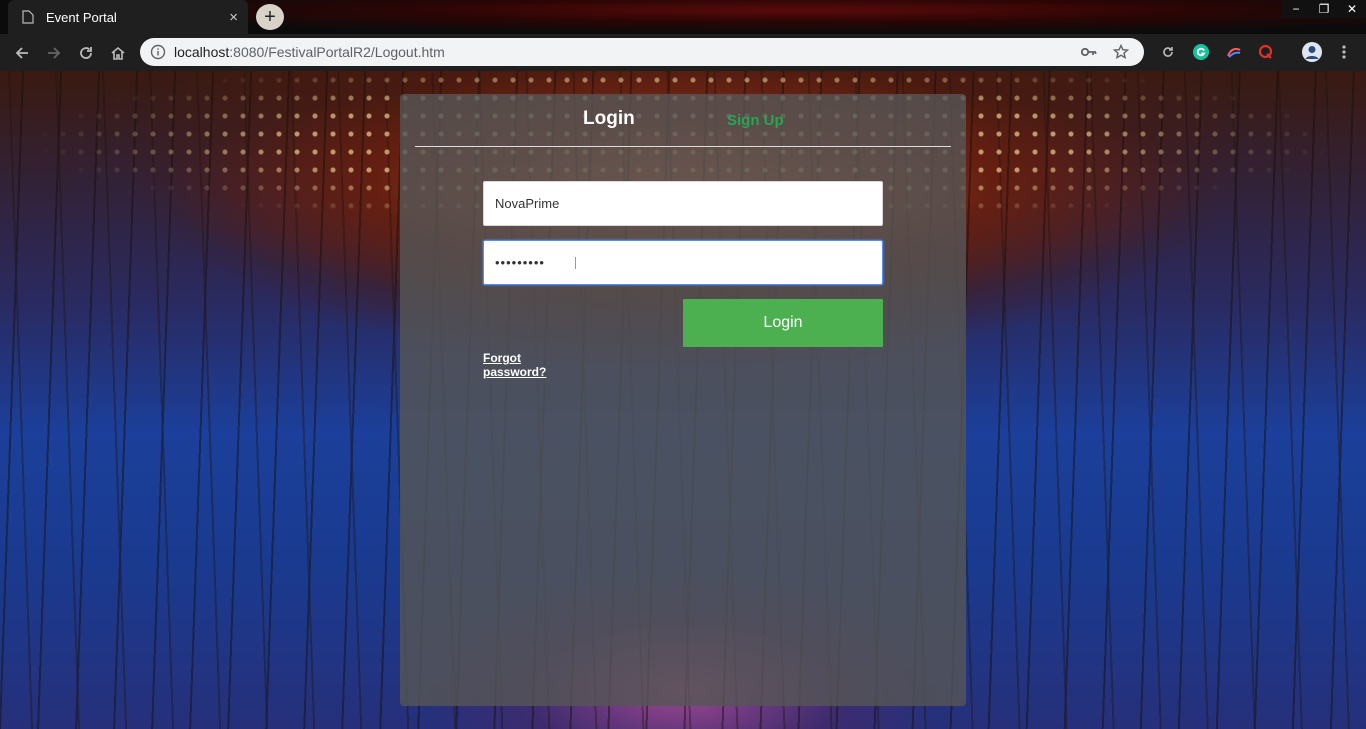 The image size is (1366, 729). What do you see at coordinates (520, 262) in the screenshot?
I see `password-value: •••••••••` at bounding box center [520, 262].